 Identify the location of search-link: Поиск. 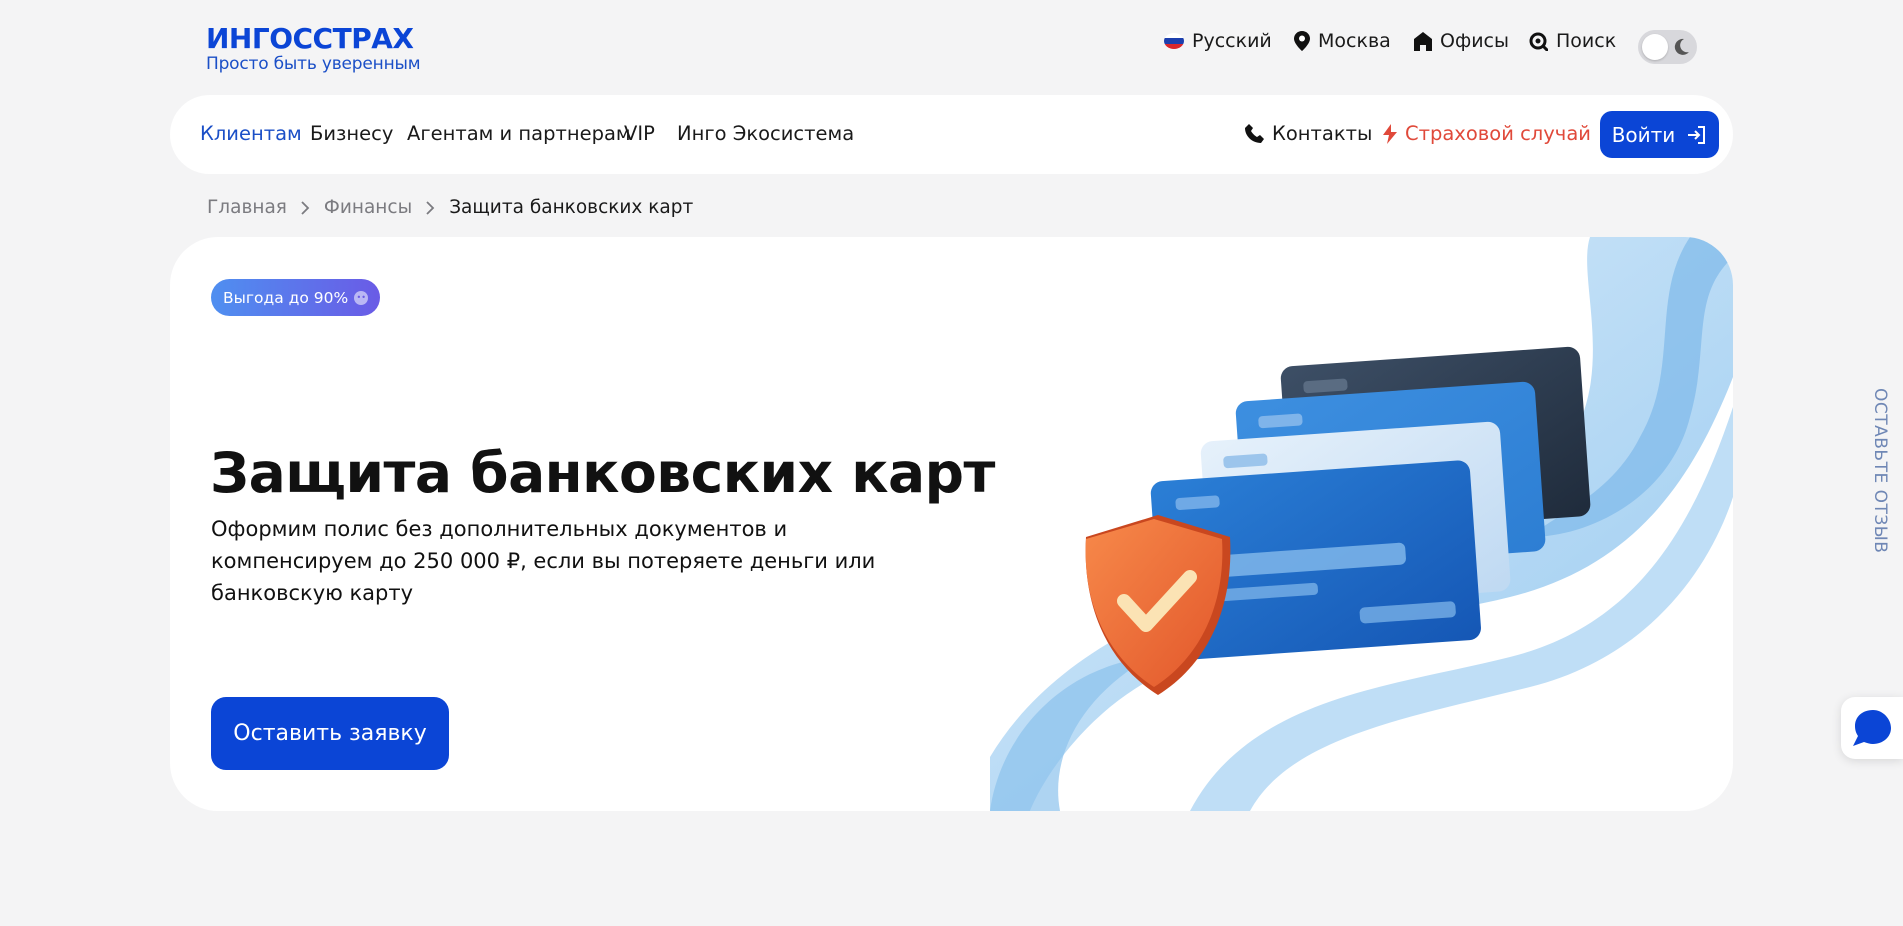
(1572, 41).